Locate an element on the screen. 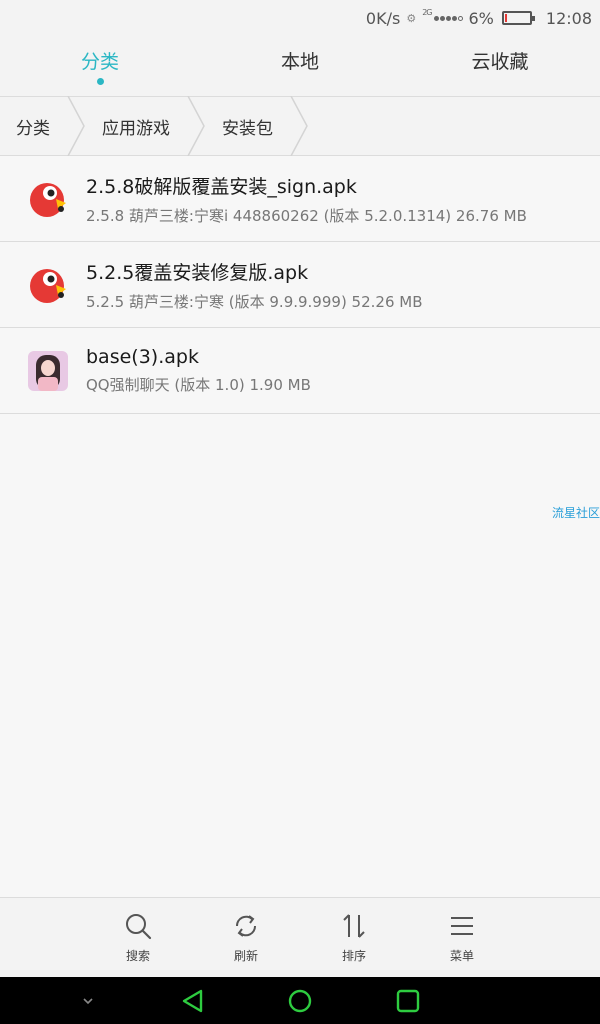 This screenshot has width=600, height=1024. file-meta: QQ强制聊天 (版本 1.0) 1.90 MB is located at coordinates (198, 385).